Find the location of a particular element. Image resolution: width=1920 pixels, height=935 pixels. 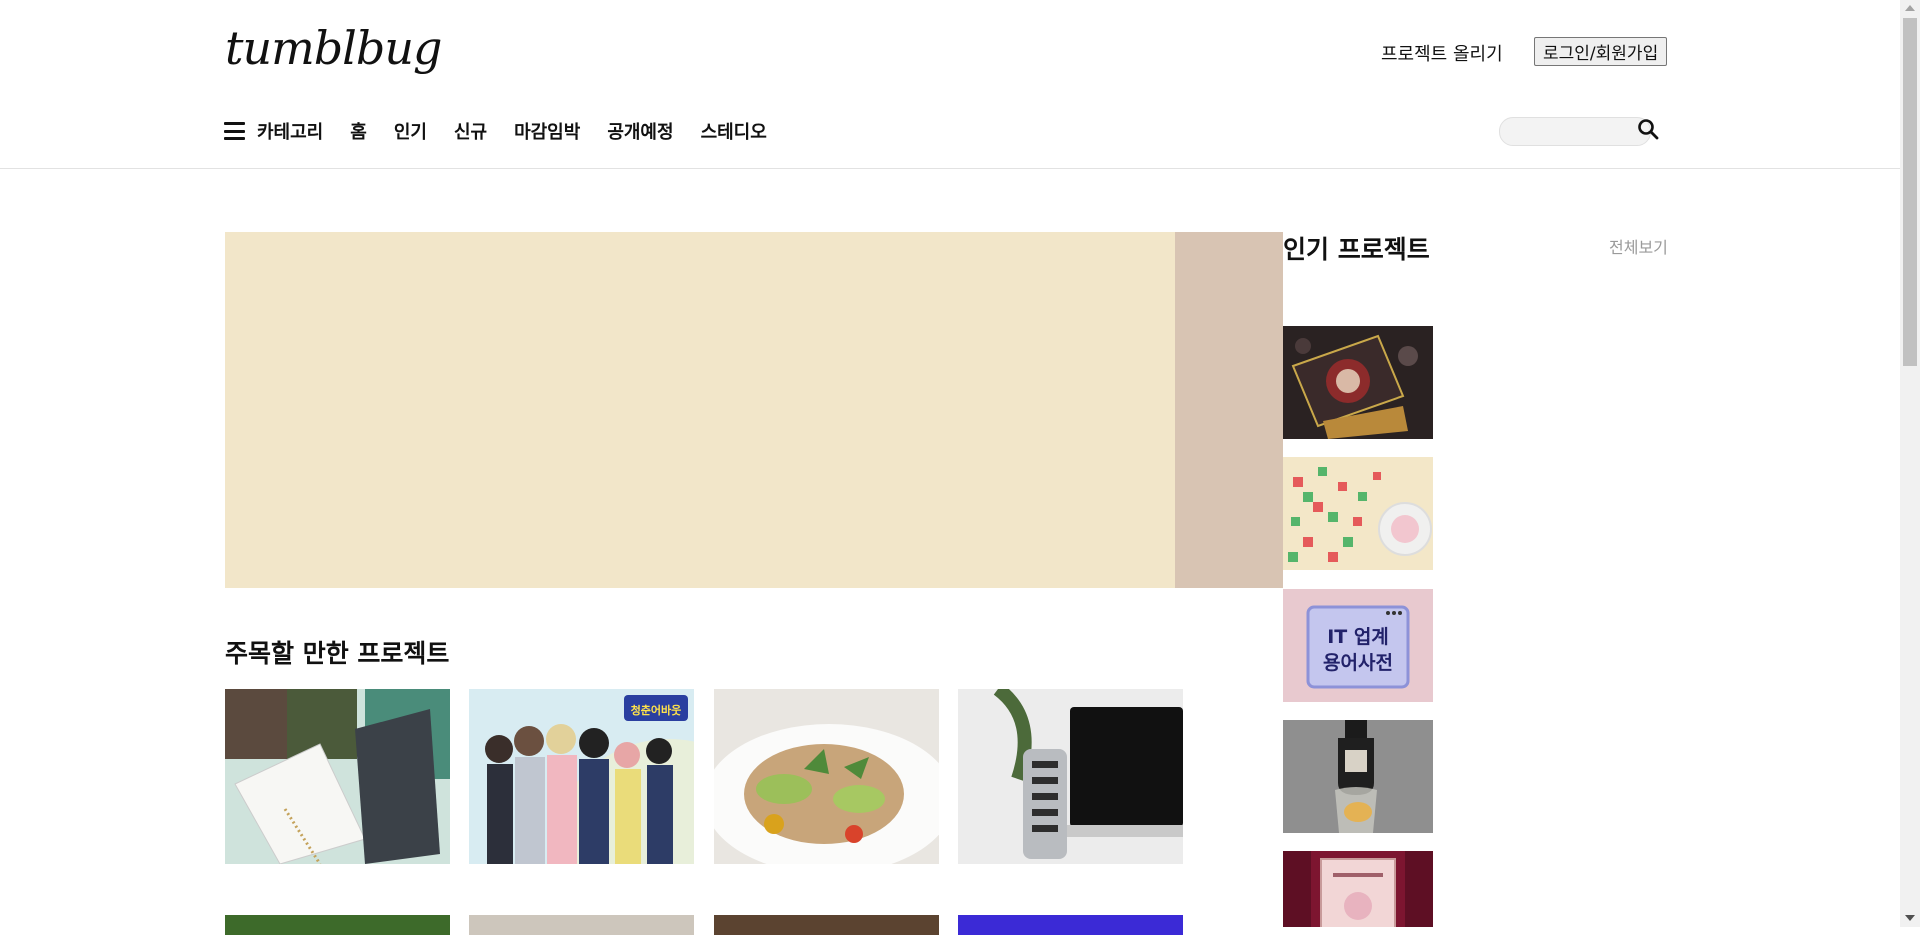

it-dictionary-image: IT 업계 용어사전 is located at coordinates (1358, 645).